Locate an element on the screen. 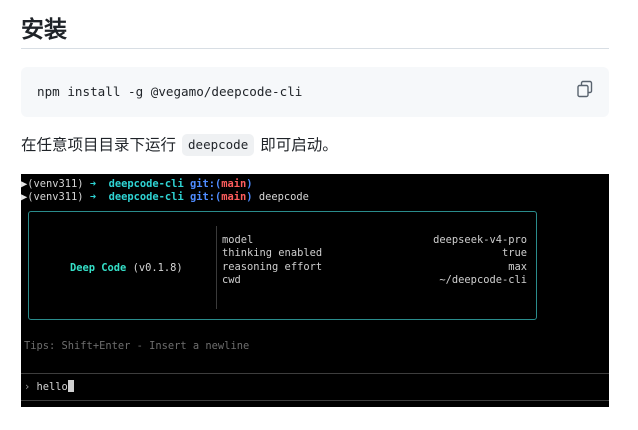  usage-paragraph: 在任意项目目录下运行 deepcode 即可启动。 is located at coordinates (179, 146).